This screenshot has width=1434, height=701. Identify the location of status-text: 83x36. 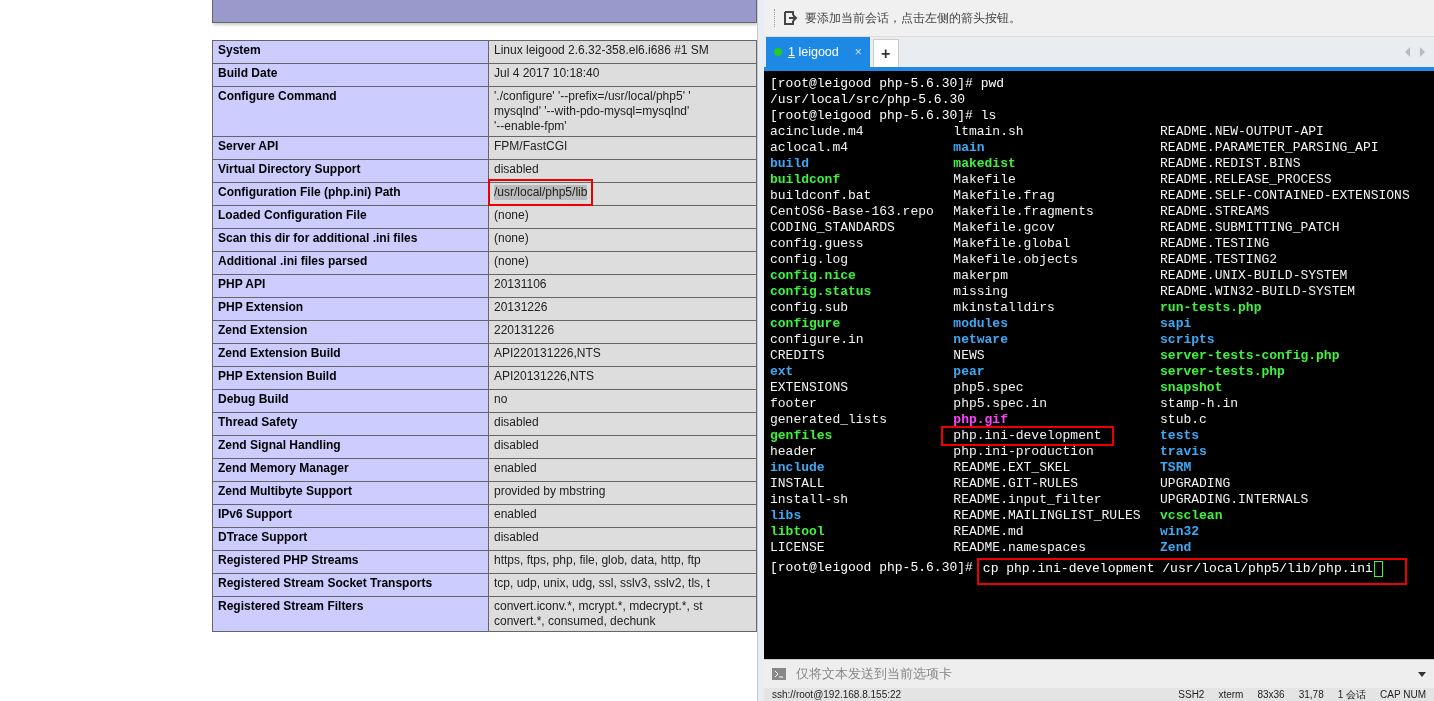
(1271, 694).